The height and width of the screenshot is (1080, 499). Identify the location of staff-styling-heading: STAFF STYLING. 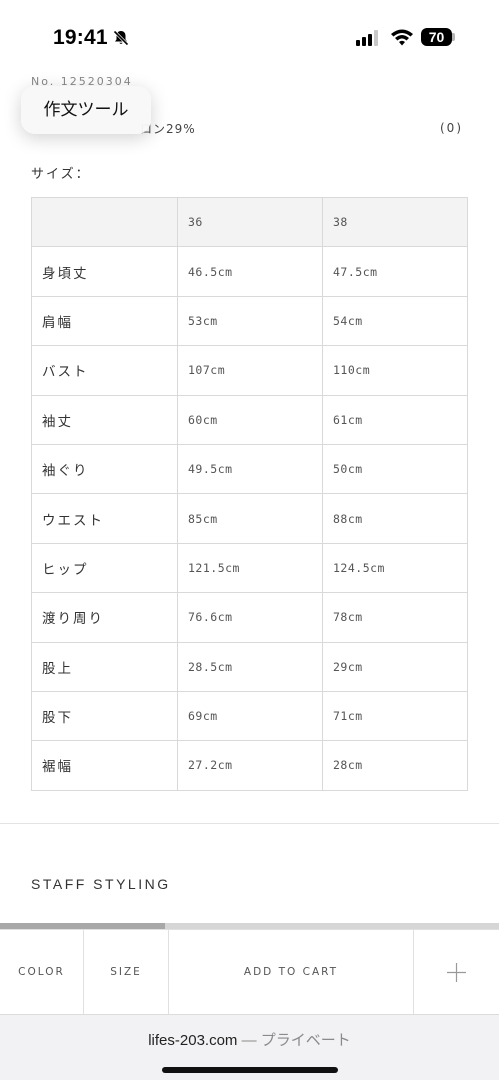
(101, 884).